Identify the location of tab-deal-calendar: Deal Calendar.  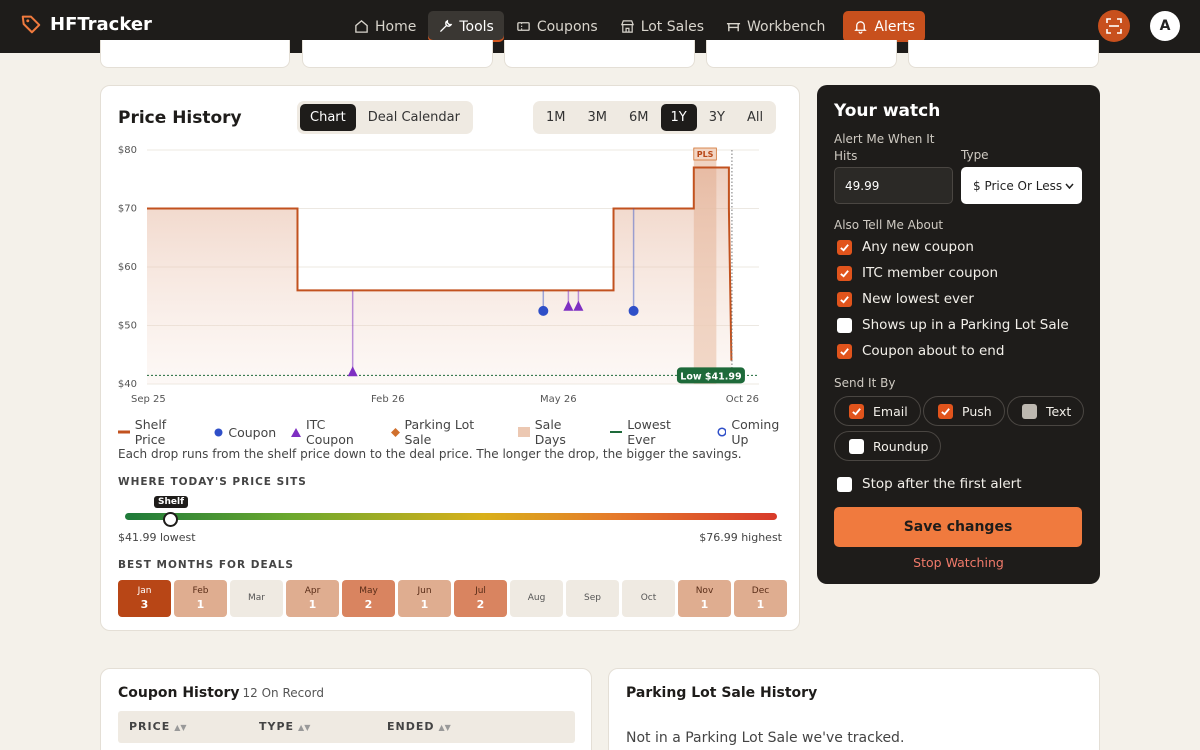
(414, 117).